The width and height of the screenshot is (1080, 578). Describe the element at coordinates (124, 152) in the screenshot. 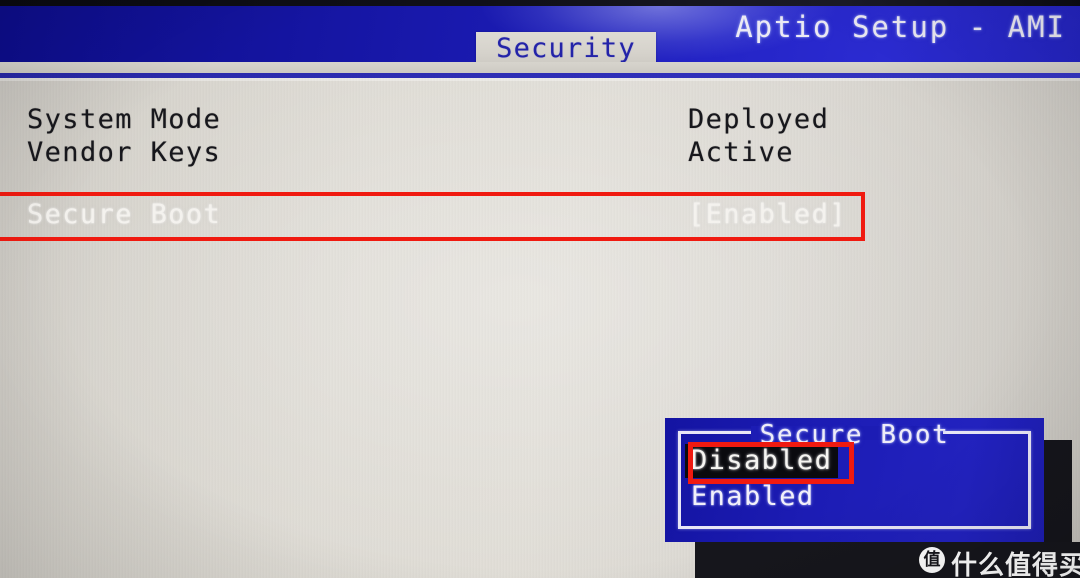

I see `setting-label-vendor-keys: Vendor Keys` at that location.